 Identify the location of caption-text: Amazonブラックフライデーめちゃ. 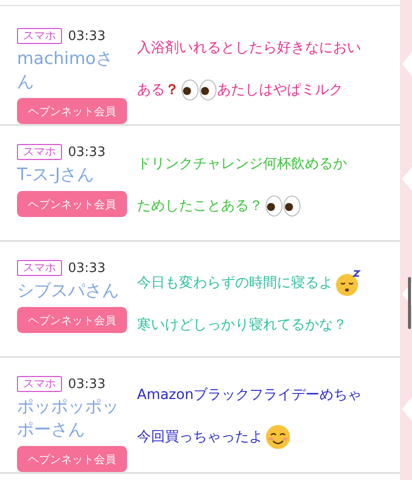
(249, 395).